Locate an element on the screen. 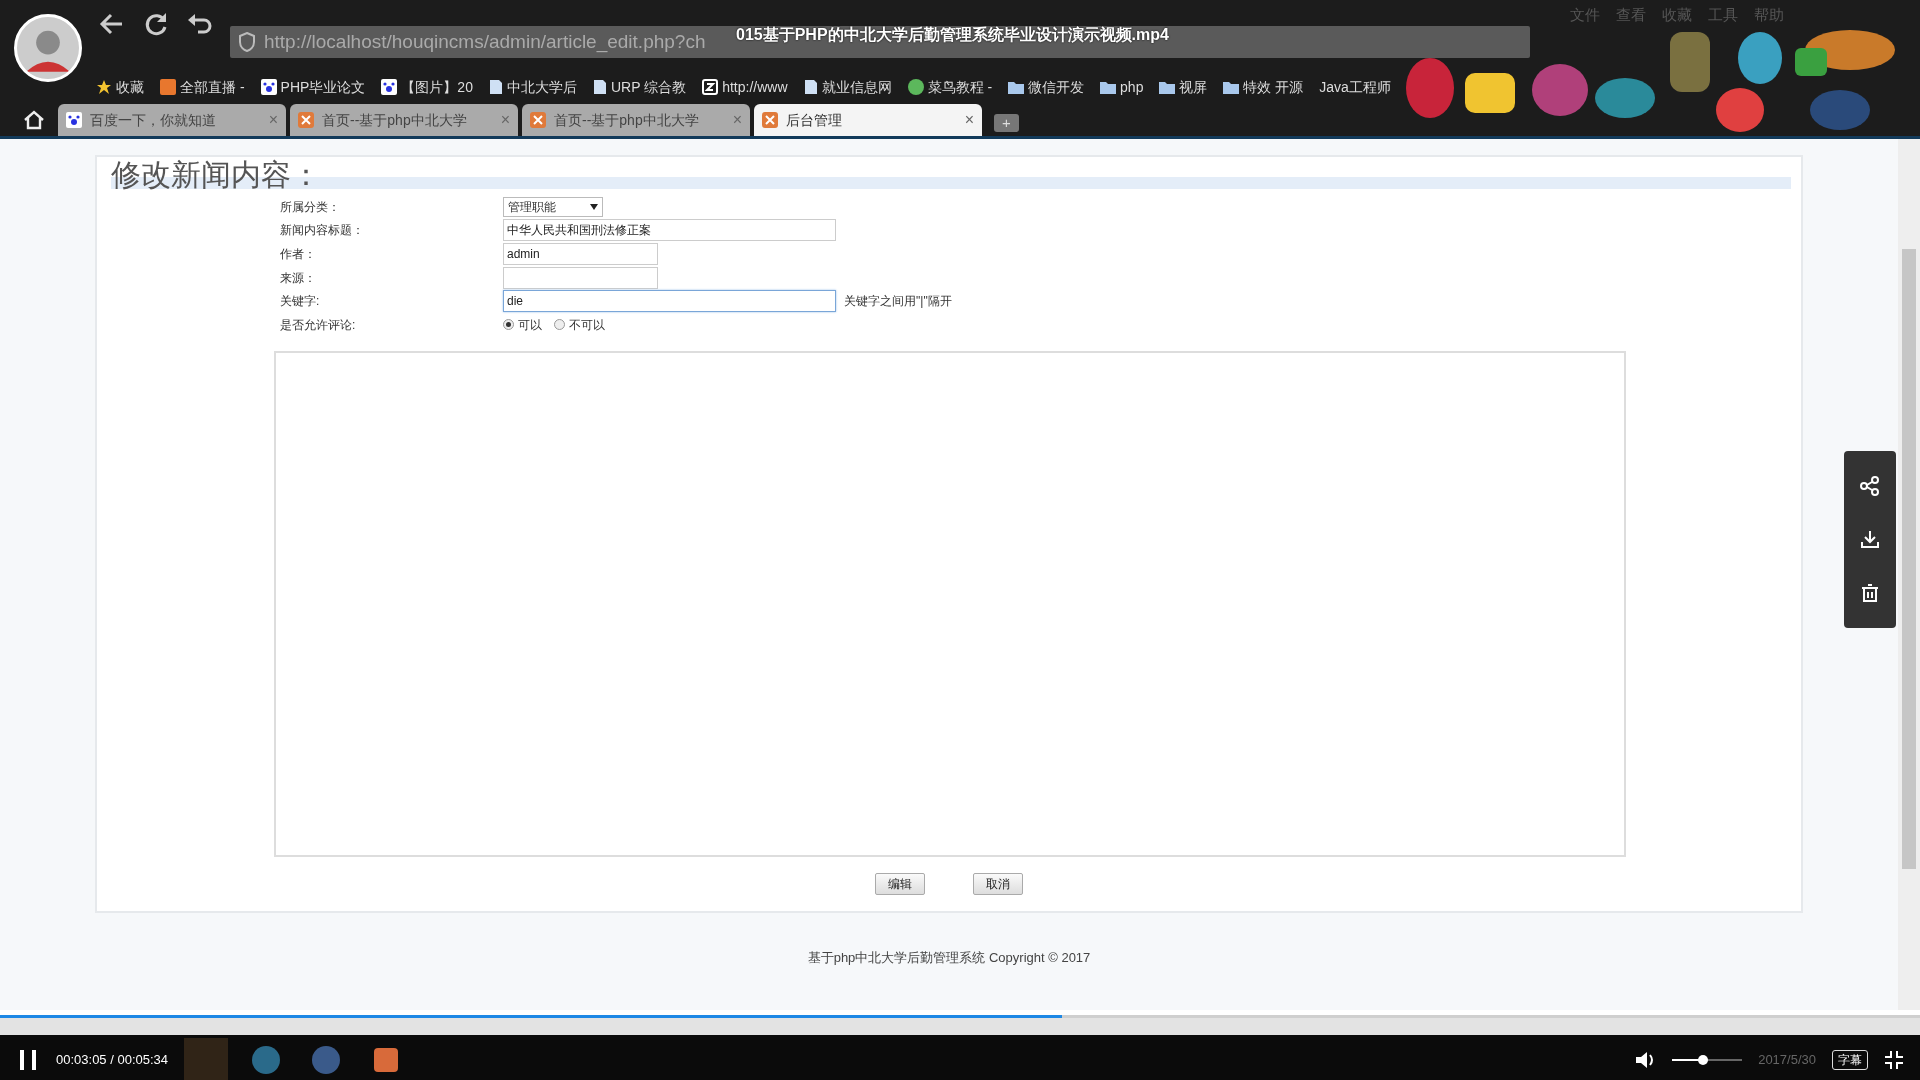 The image size is (1920, 1080). field-label: 关键字: is located at coordinates (300, 301).